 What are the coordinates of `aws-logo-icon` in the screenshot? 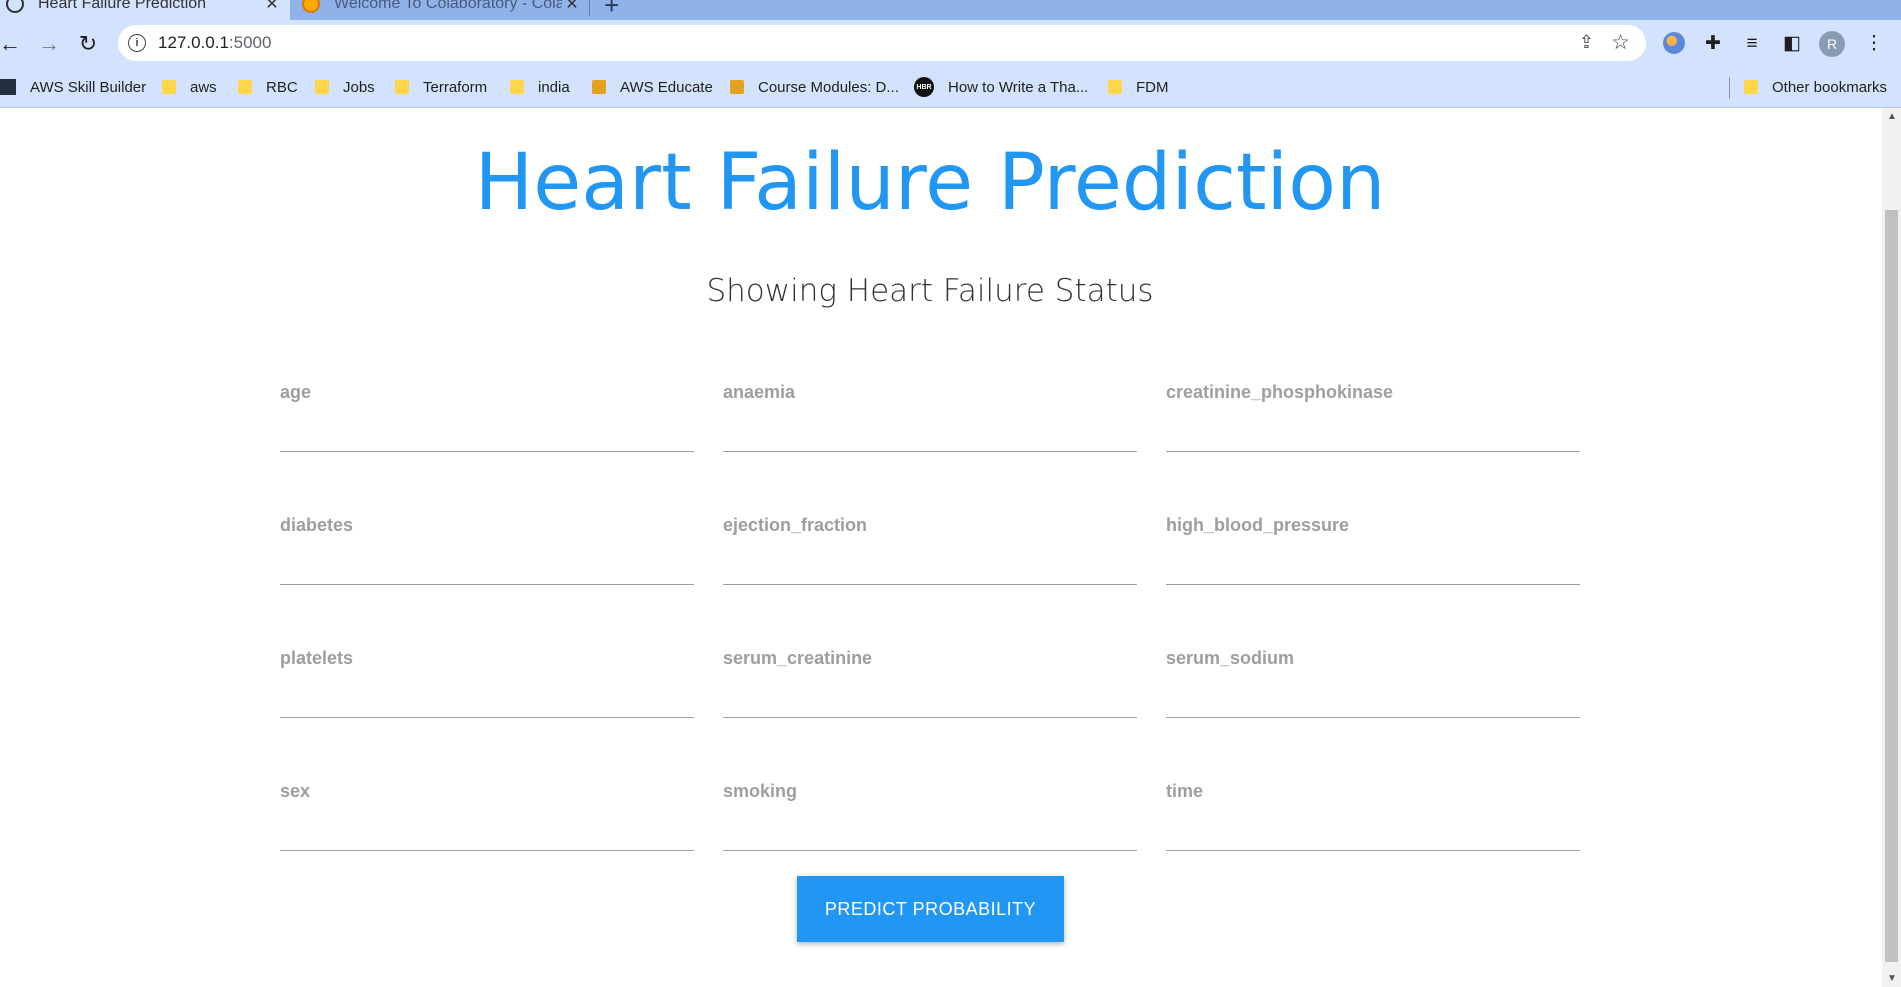 It's located at (8, 87).